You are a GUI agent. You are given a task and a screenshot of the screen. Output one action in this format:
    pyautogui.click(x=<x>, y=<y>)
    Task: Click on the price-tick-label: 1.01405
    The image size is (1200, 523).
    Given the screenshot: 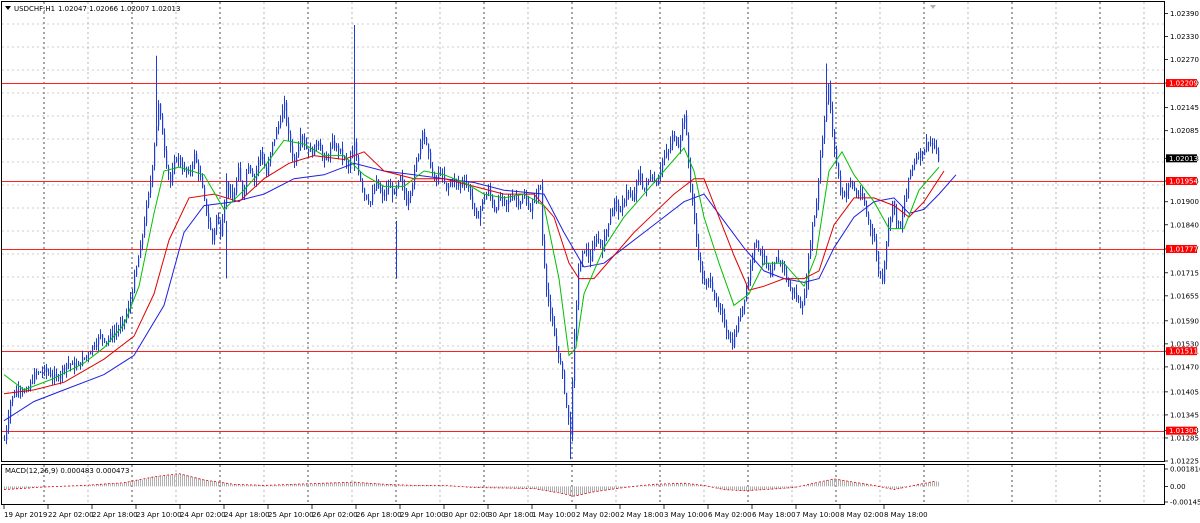 What is the action you would take?
    pyautogui.click(x=1184, y=392)
    